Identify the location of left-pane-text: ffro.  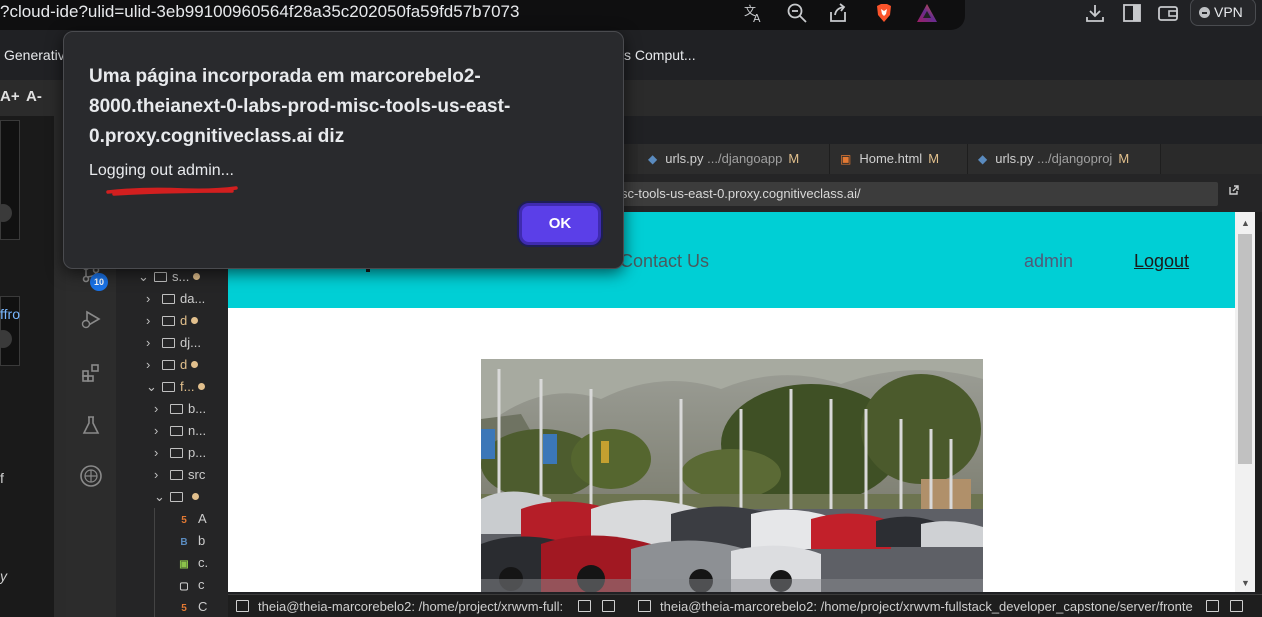
(10, 314).